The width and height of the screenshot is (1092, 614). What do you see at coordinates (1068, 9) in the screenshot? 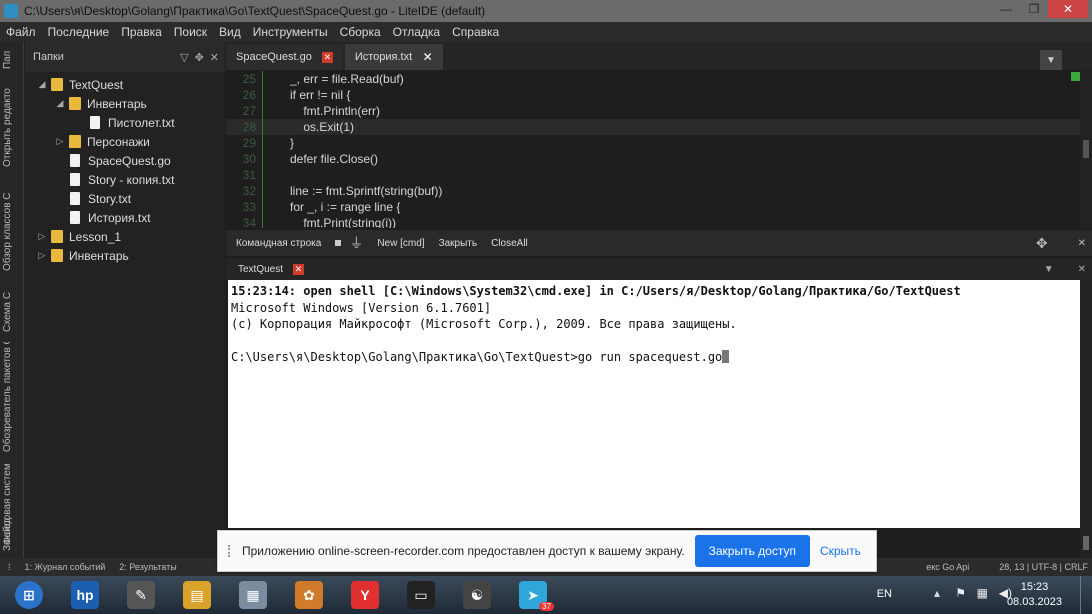
I see `close-window-button: ✕` at bounding box center [1068, 9].